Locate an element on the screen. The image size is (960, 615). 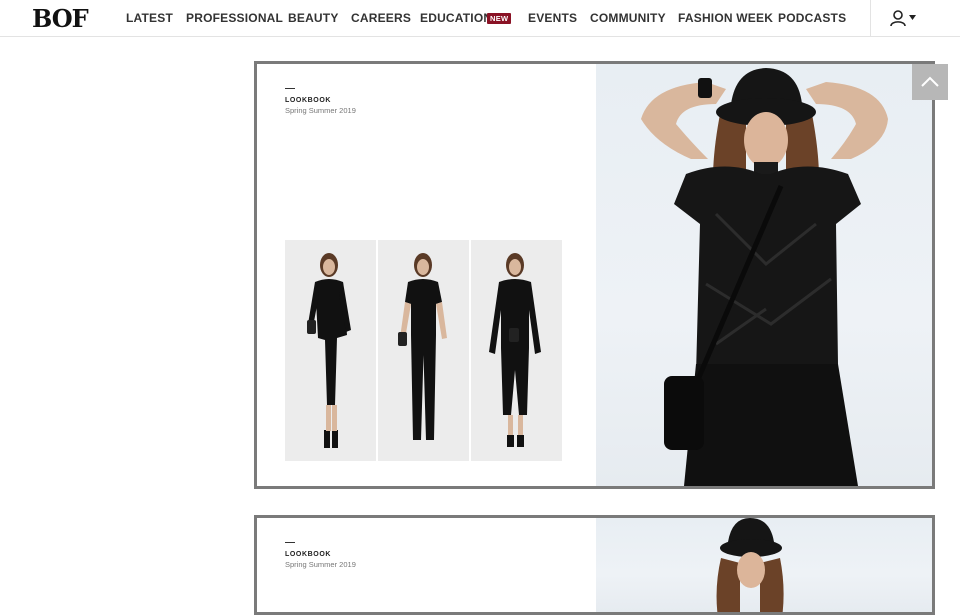
bof-logo-text: BOF is located at coordinates (60, 18).